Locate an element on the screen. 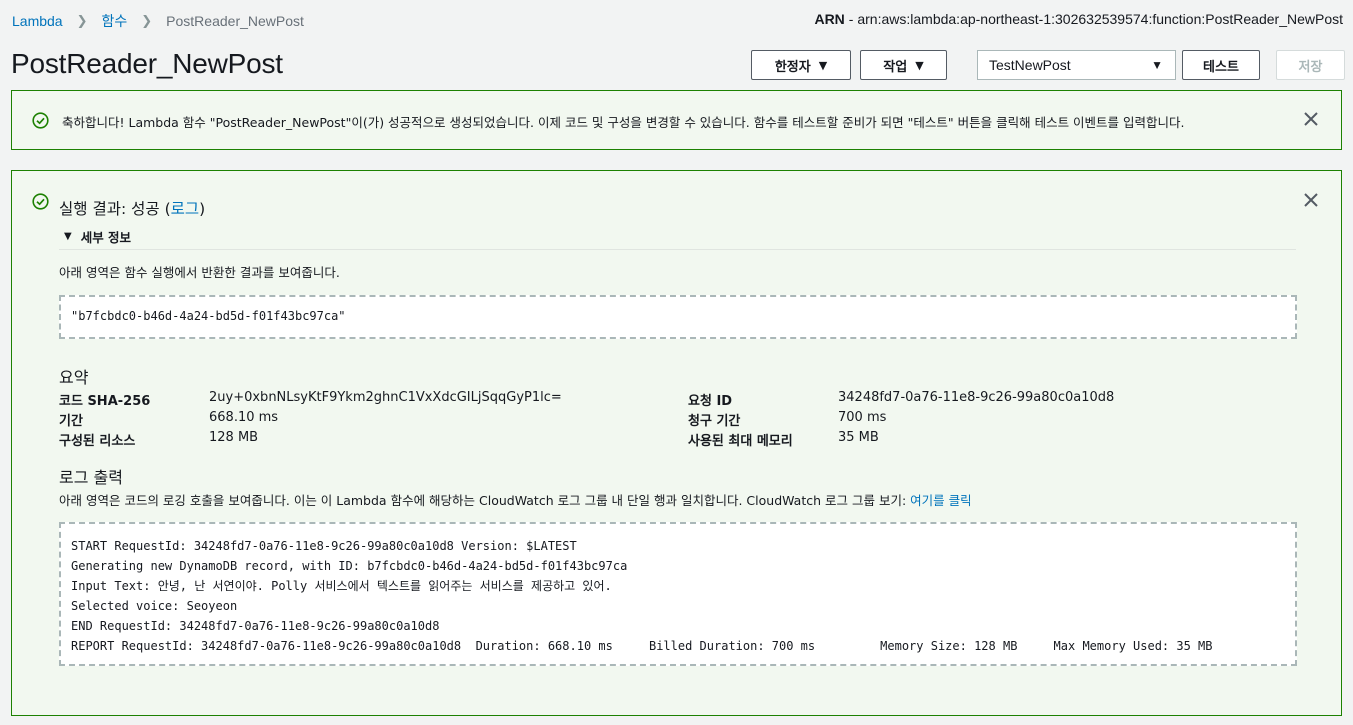  execution-result-title: 실행 결과: 성공 (로그) is located at coordinates (132, 208).